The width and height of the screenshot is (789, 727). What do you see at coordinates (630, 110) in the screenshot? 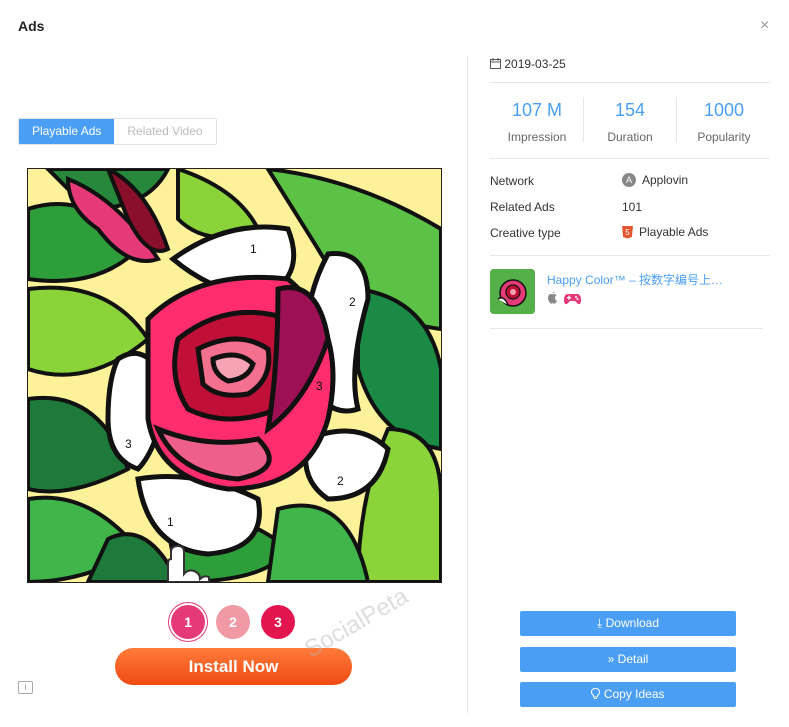
I see `stat-value: 154` at bounding box center [630, 110].